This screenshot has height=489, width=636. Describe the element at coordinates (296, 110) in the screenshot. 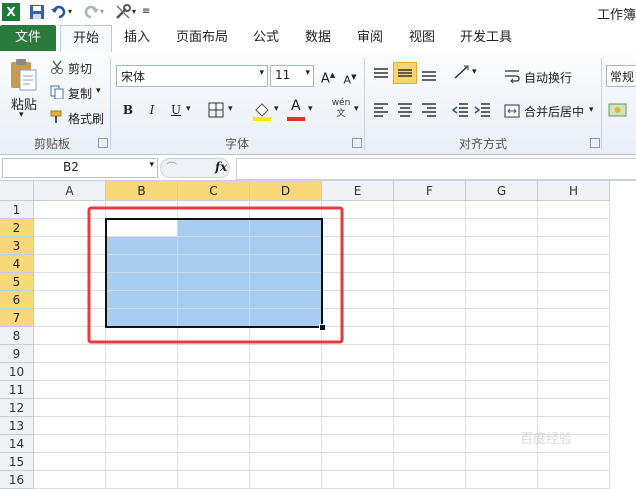

I see `font-color-icon: A` at that location.